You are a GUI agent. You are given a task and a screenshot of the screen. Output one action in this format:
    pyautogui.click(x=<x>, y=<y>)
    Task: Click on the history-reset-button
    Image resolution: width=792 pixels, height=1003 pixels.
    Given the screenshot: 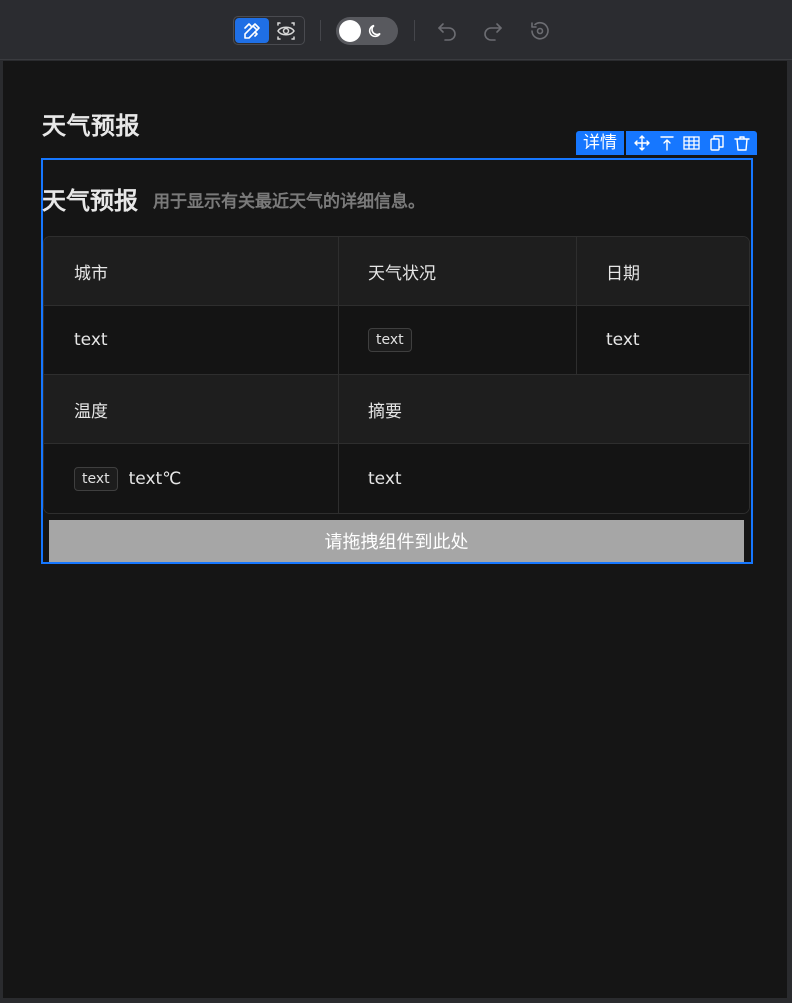 What is the action you would take?
    pyautogui.click(x=540, y=31)
    